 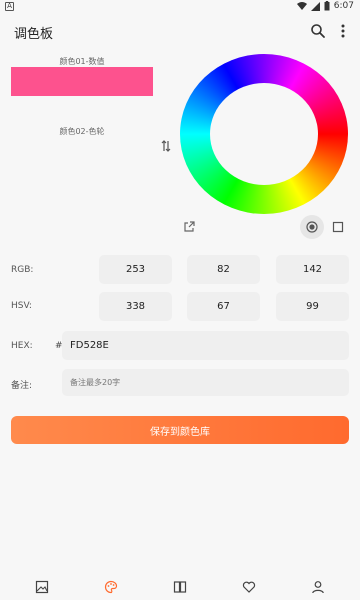 What do you see at coordinates (180, 430) in the screenshot?
I see `save-to-library-button: 保存到颜色库` at bounding box center [180, 430].